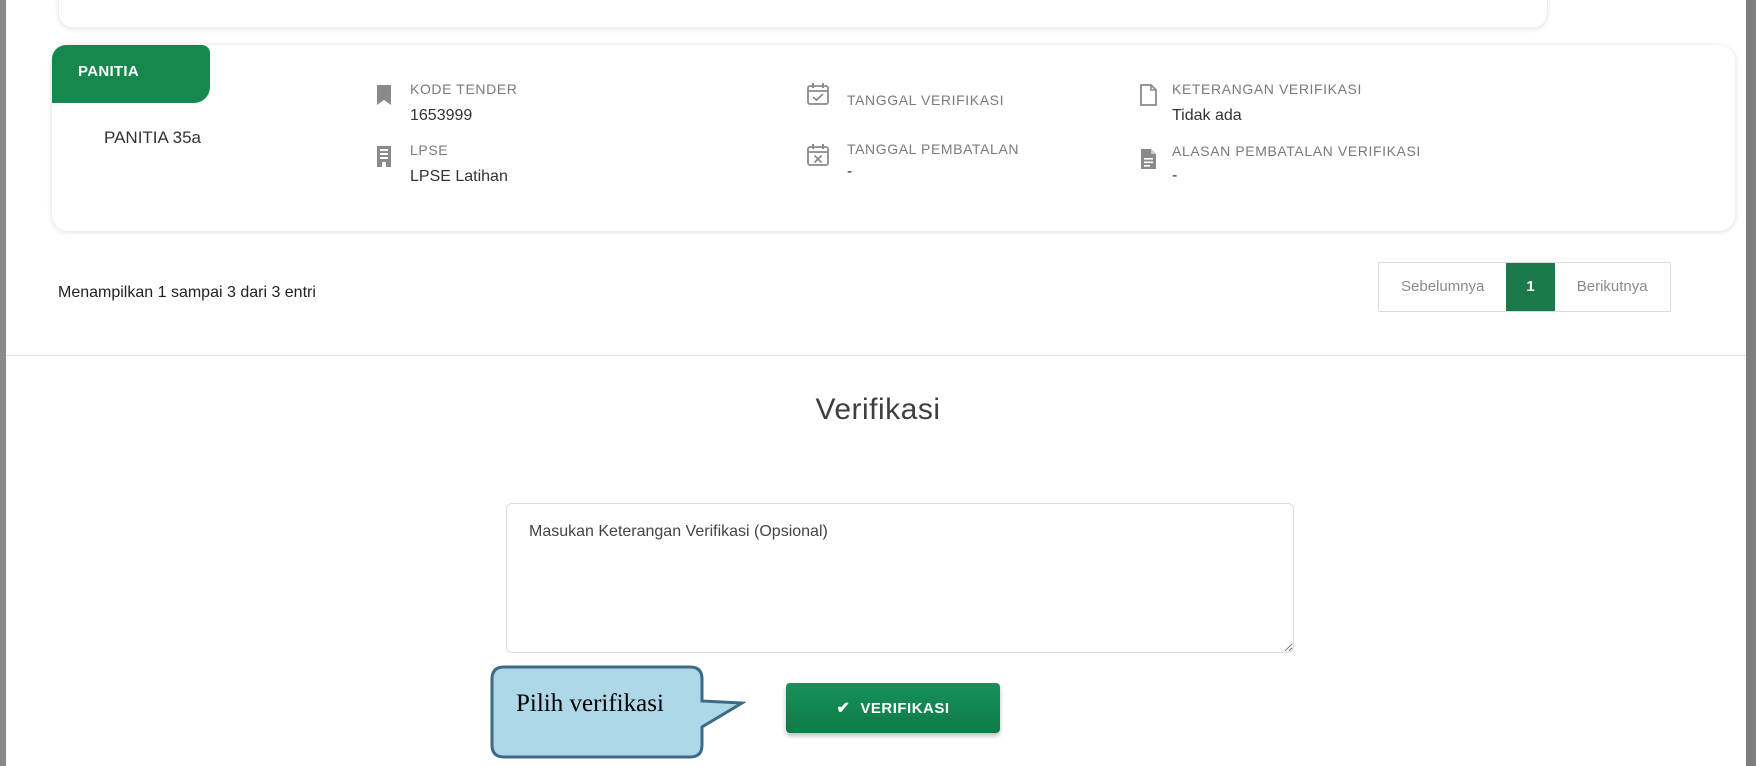 The image size is (1756, 766). Describe the element at coordinates (905, 708) in the screenshot. I see `verifikasi-button-label: VERIFIKASI` at that location.